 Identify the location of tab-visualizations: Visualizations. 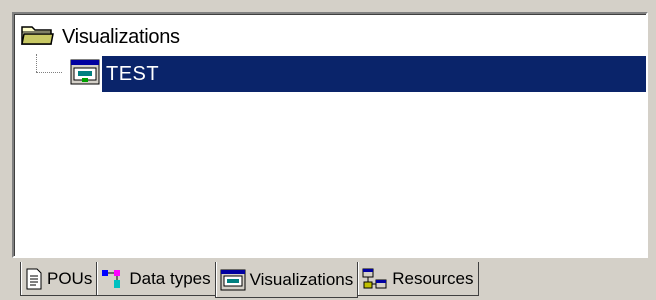
(286, 280).